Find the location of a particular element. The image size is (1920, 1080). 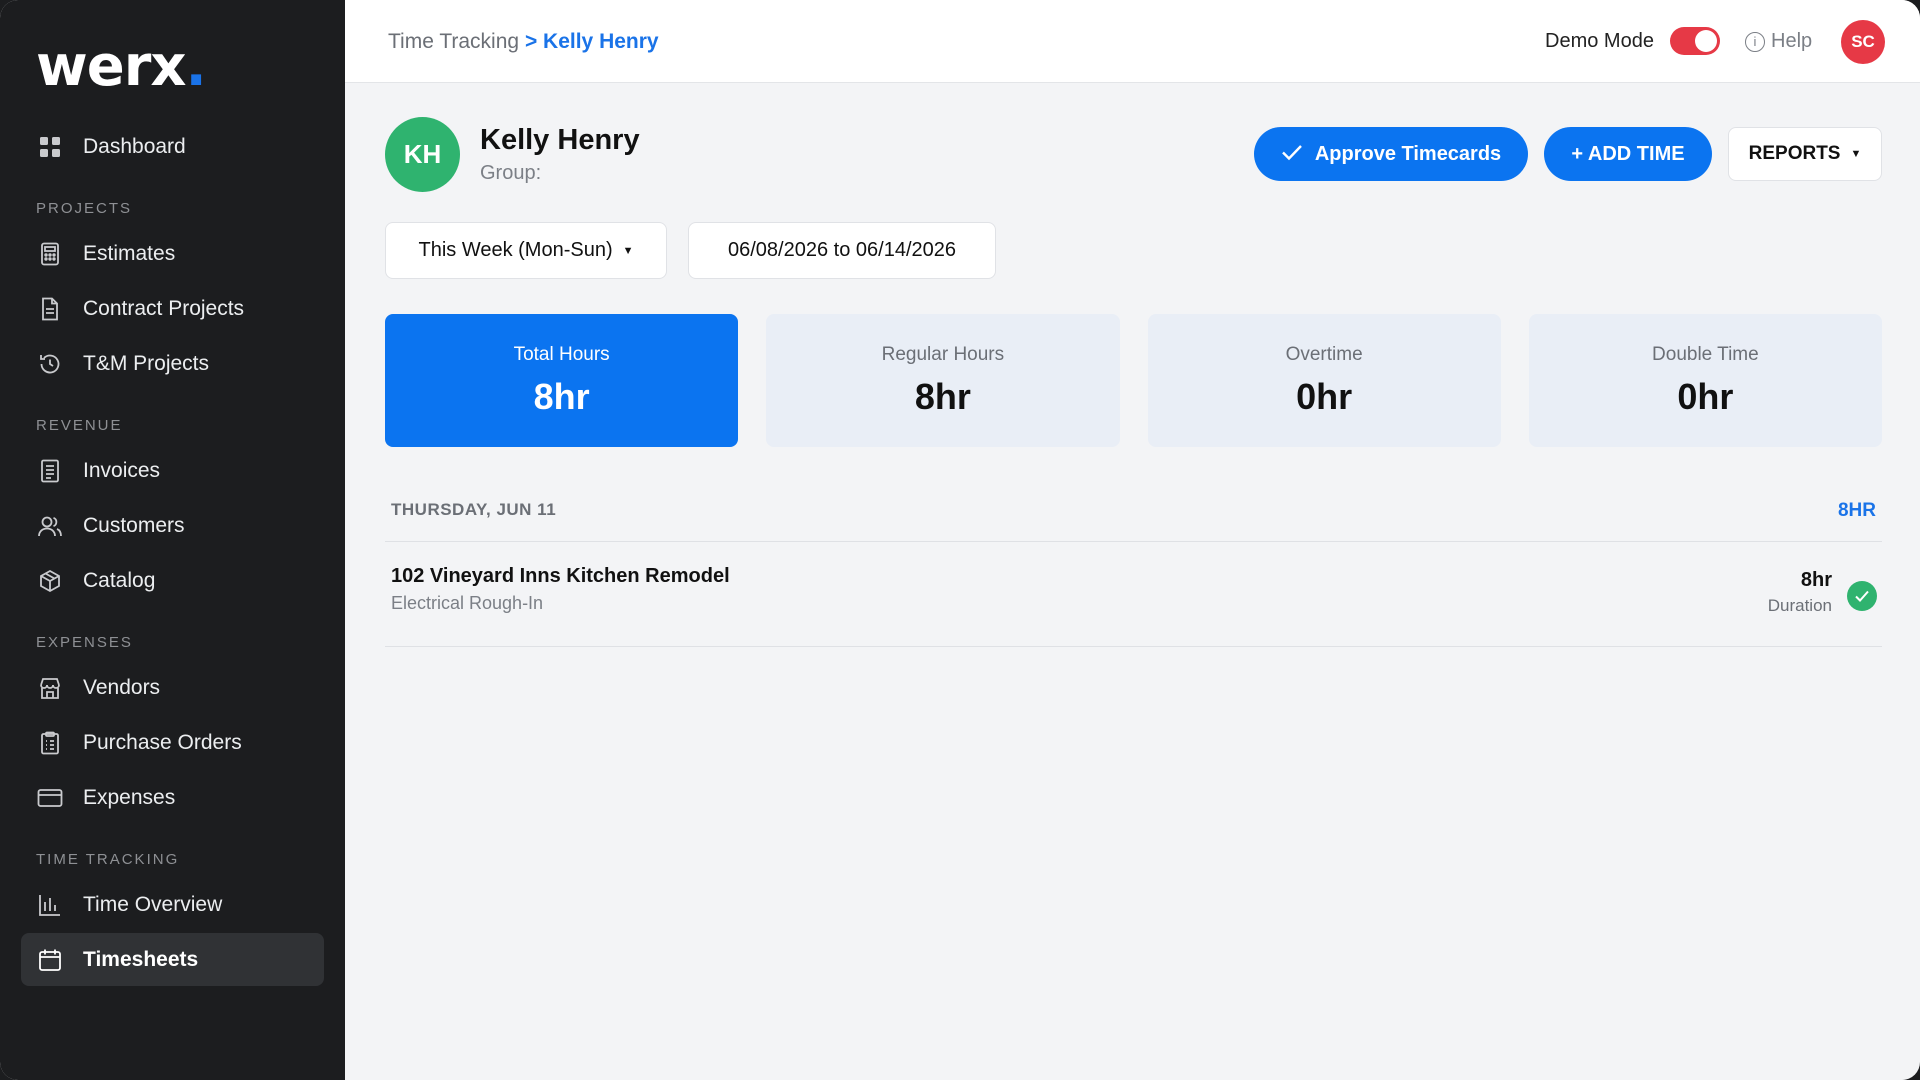

sidebar-item-vendors: Vendors is located at coordinates (172, 687).